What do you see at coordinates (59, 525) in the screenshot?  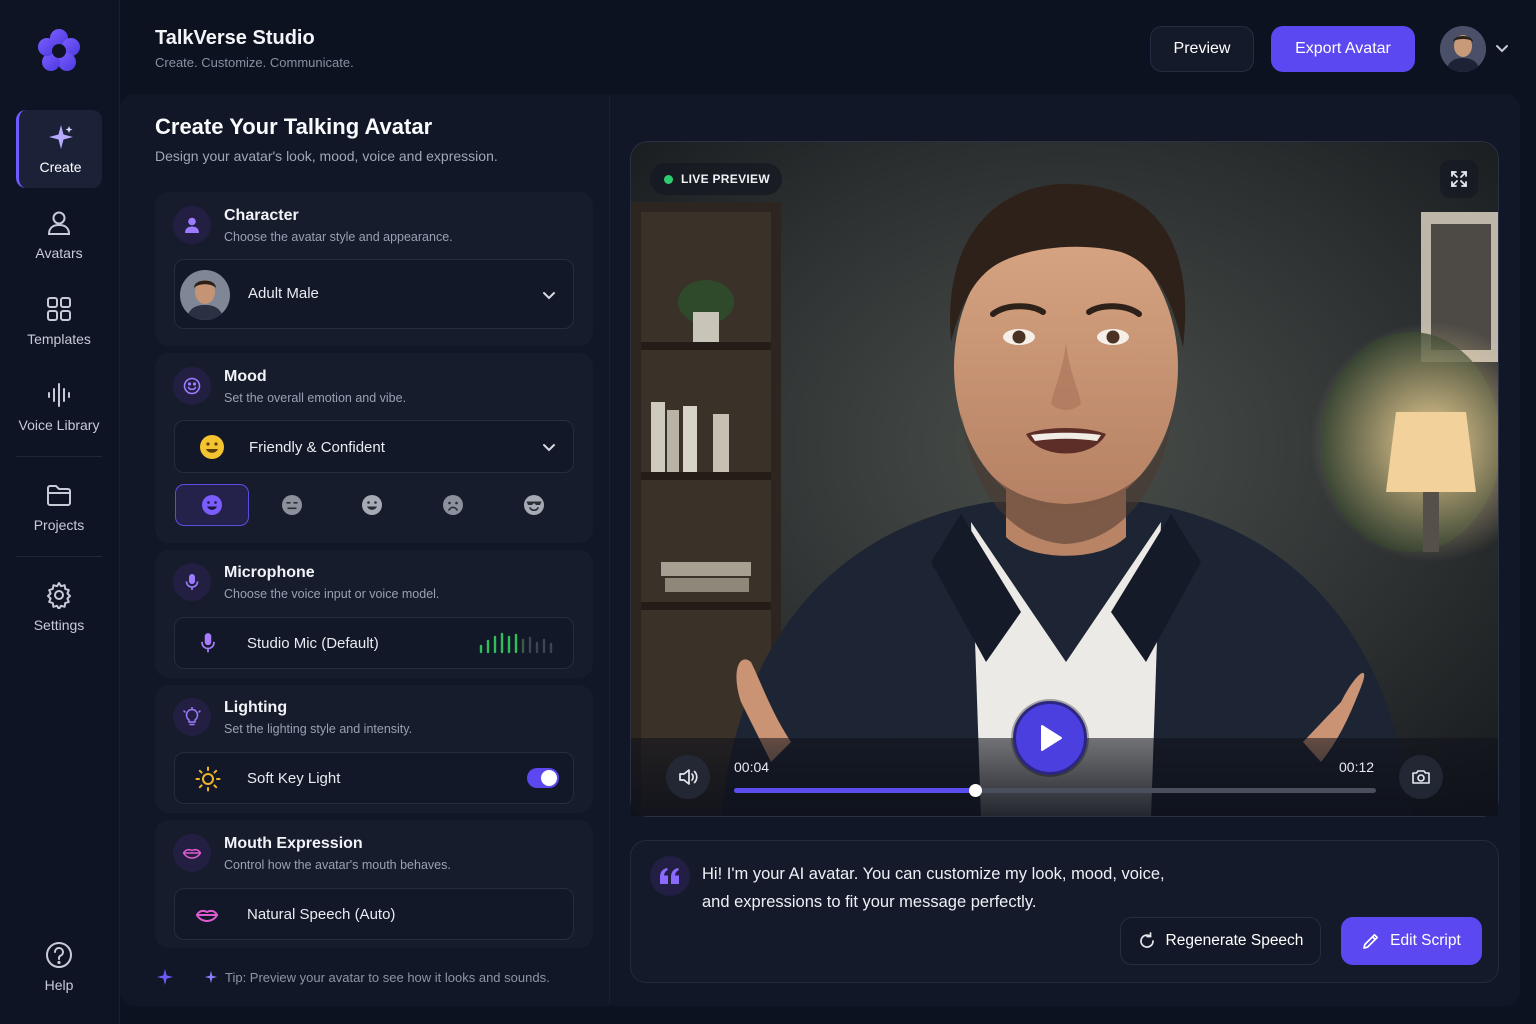 I see `sidebar-item-label: Projects` at bounding box center [59, 525].